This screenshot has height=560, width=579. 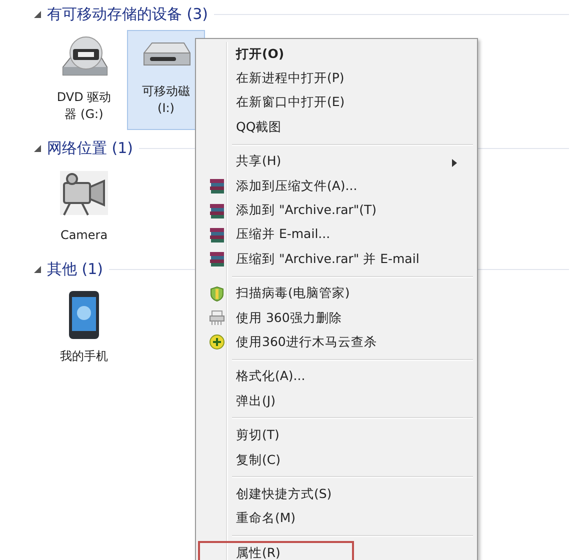 I want to click on menu-item: 属性(R), so click(x=276, y=550).